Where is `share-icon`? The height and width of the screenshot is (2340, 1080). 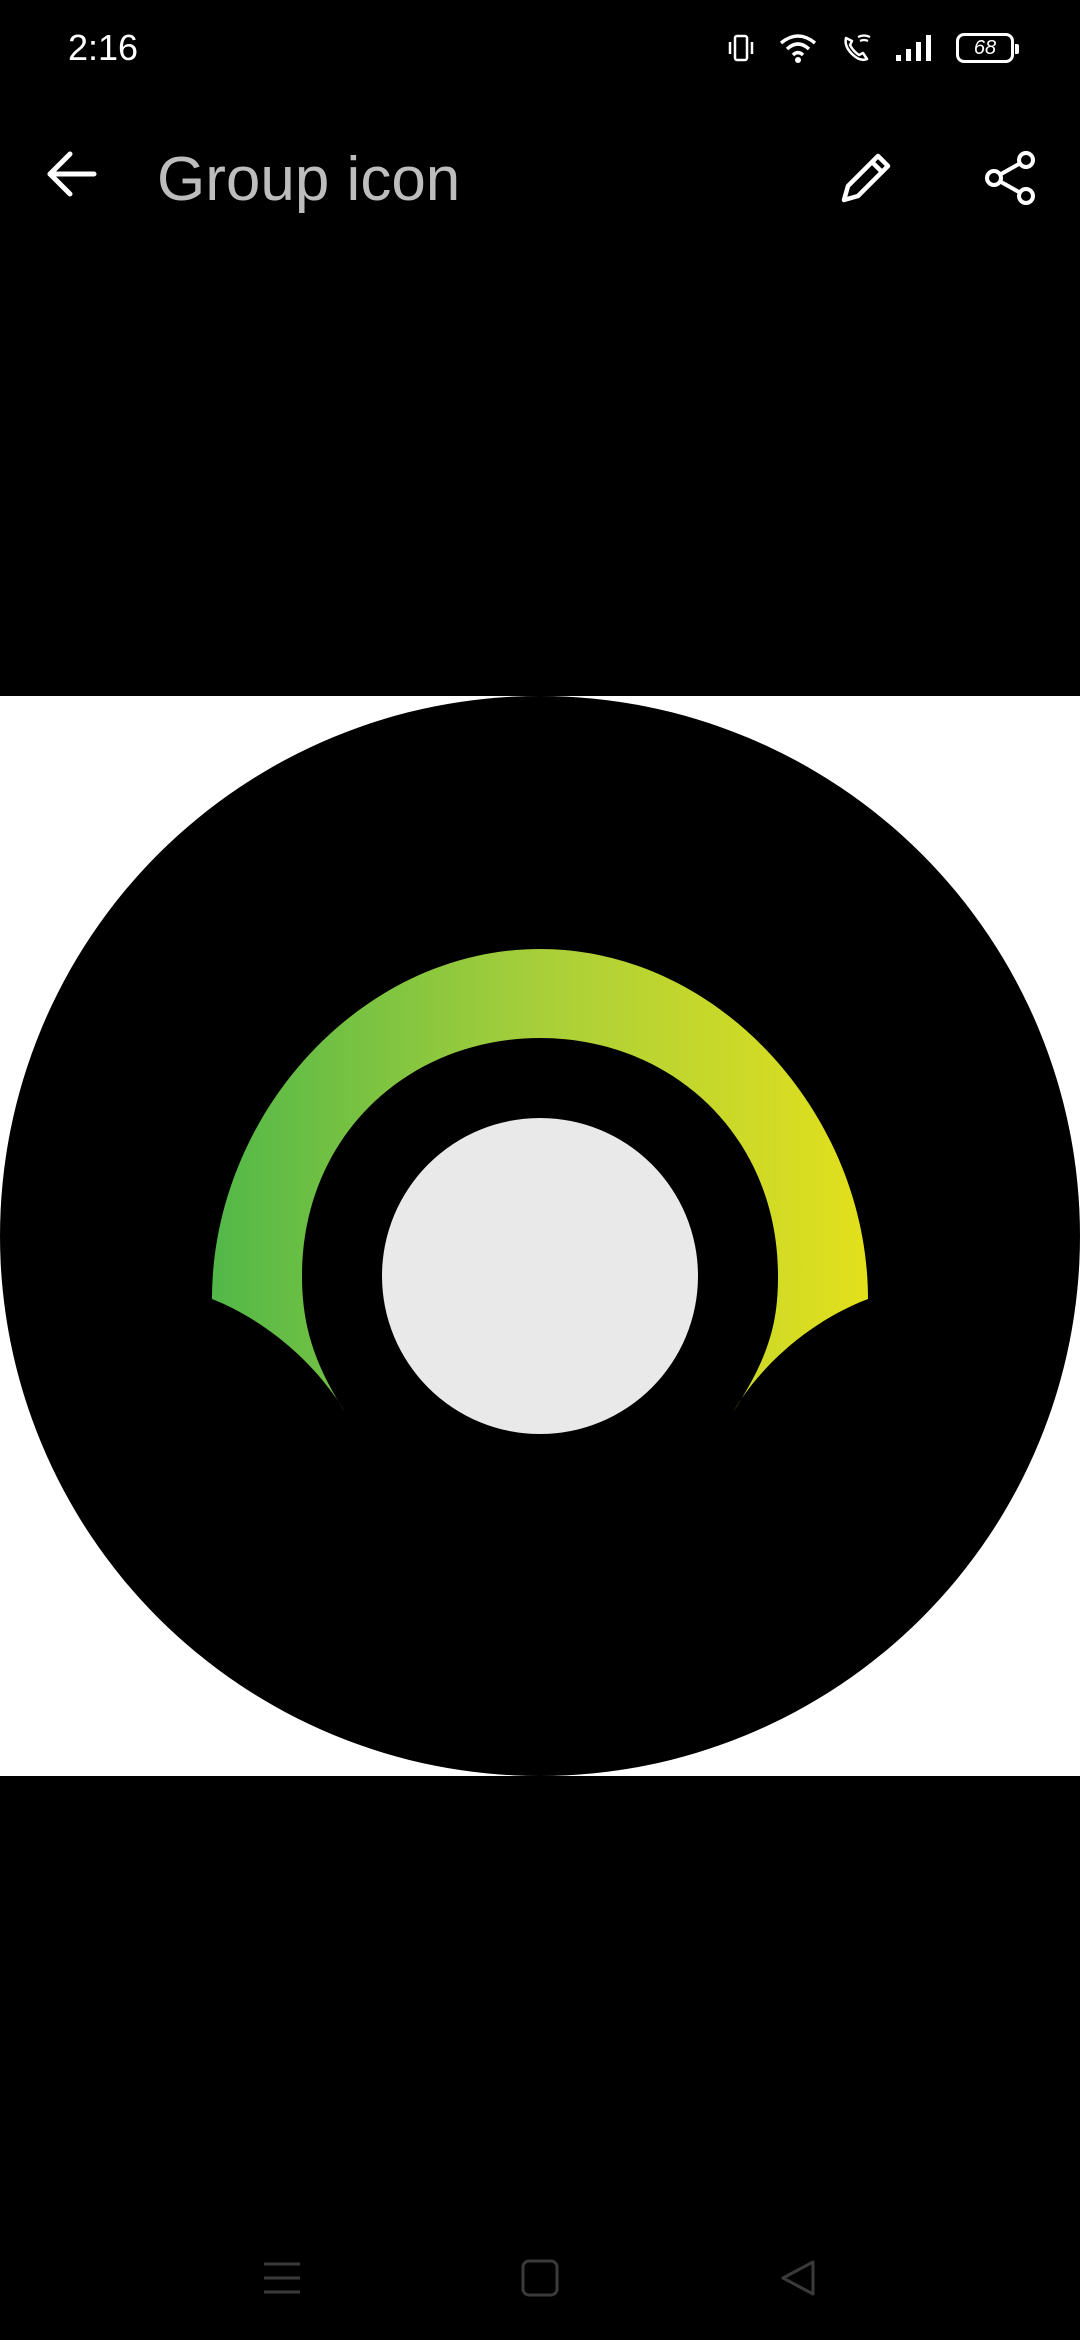
share-icon is located at coordinates (1010, 180).